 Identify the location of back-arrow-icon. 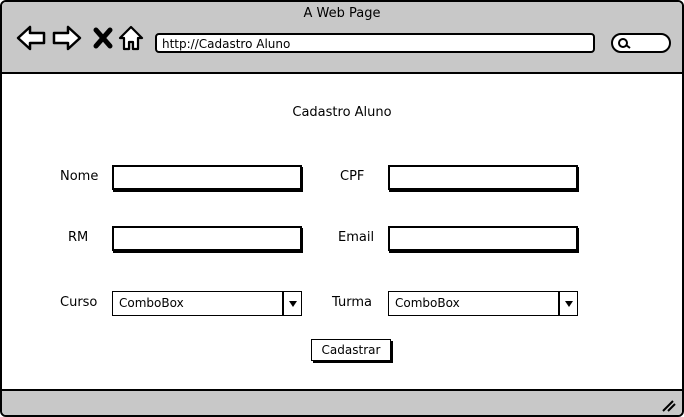
(31, 38).